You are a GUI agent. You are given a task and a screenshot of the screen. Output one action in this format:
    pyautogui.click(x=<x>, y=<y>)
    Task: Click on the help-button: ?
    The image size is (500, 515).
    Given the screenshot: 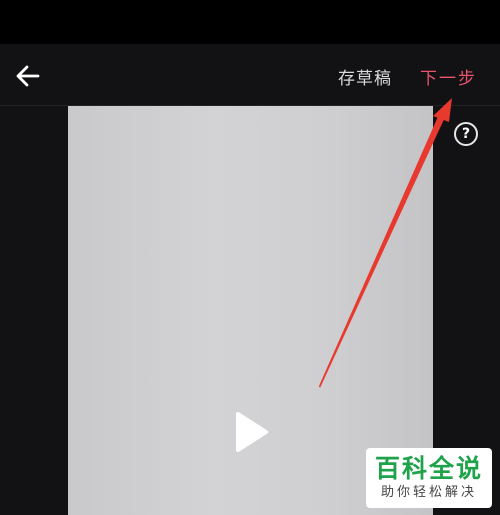 What is the action you would take?
    pyautogui.click(x=466, y=134)
    